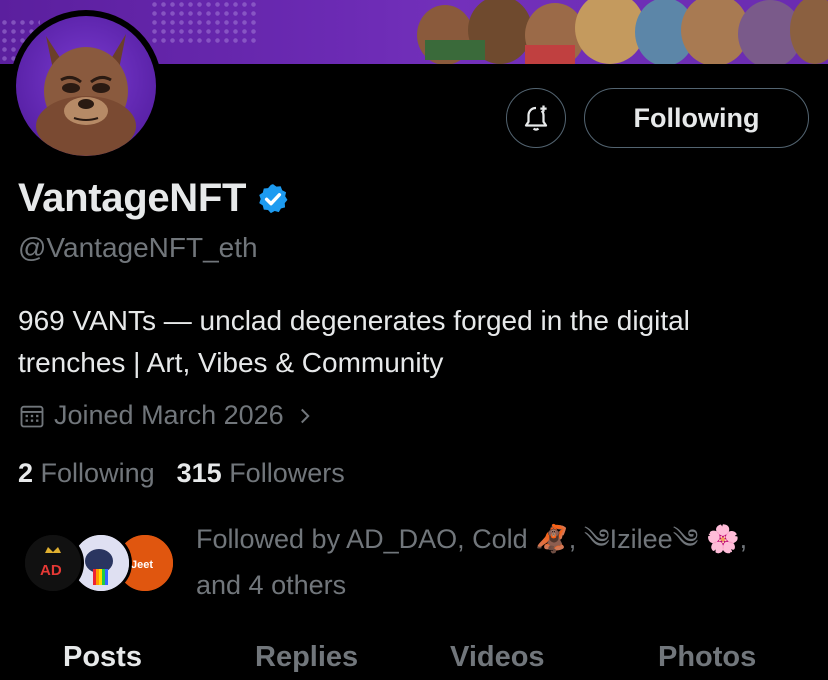 Image resolution: width=828 pixels, height=680 pixels. I want to click on emoji-orangutan: 🦧, so click(552, 539).